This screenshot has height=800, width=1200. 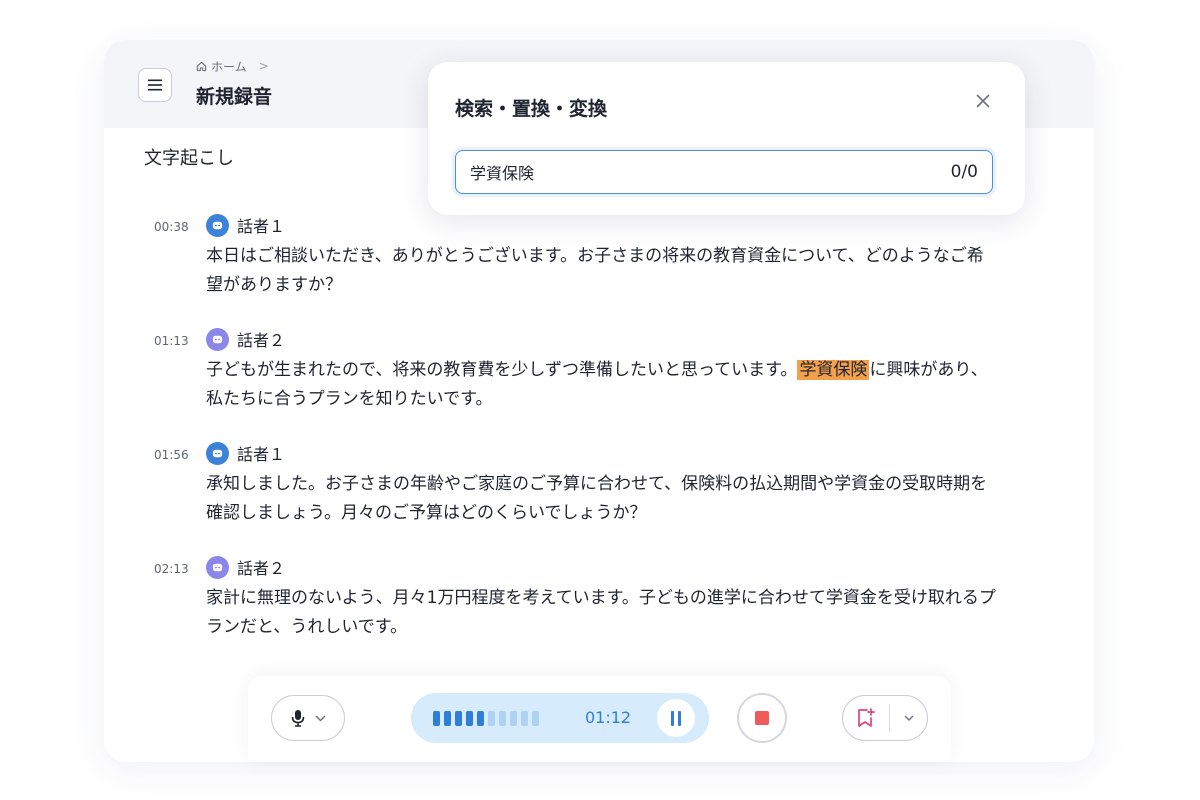 I want to click on dialog-title: 検索・置換・変換, so click(x=531, y=109).